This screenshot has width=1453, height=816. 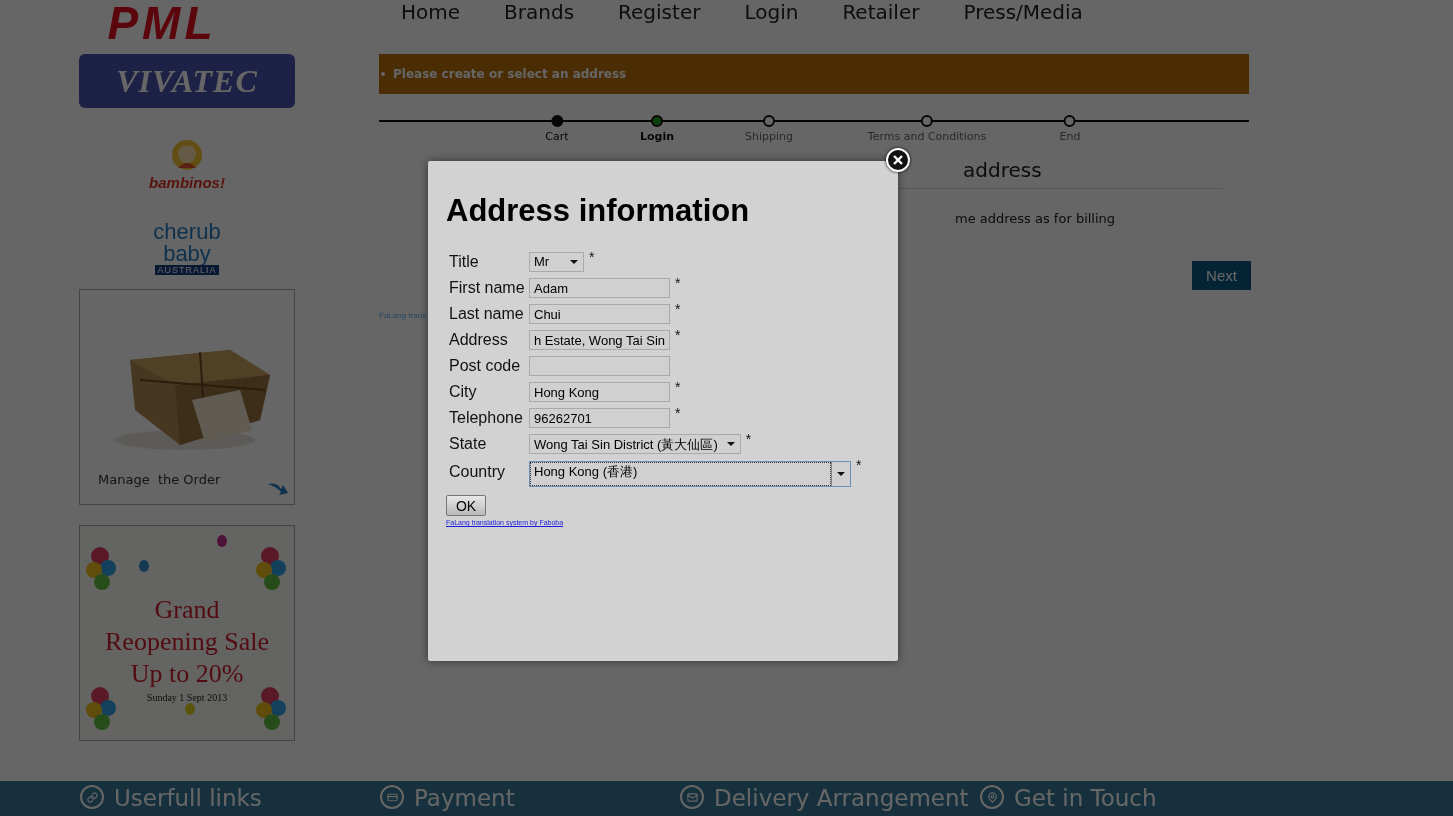 I want to click on nav-link: Brands, so click(x=539, y=14).